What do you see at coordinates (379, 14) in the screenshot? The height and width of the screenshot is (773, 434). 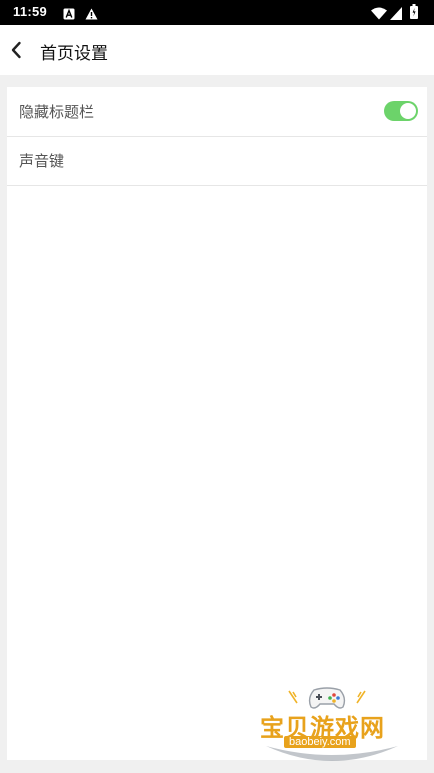 I see `wifi-icon` at bounding box center [379, 14].